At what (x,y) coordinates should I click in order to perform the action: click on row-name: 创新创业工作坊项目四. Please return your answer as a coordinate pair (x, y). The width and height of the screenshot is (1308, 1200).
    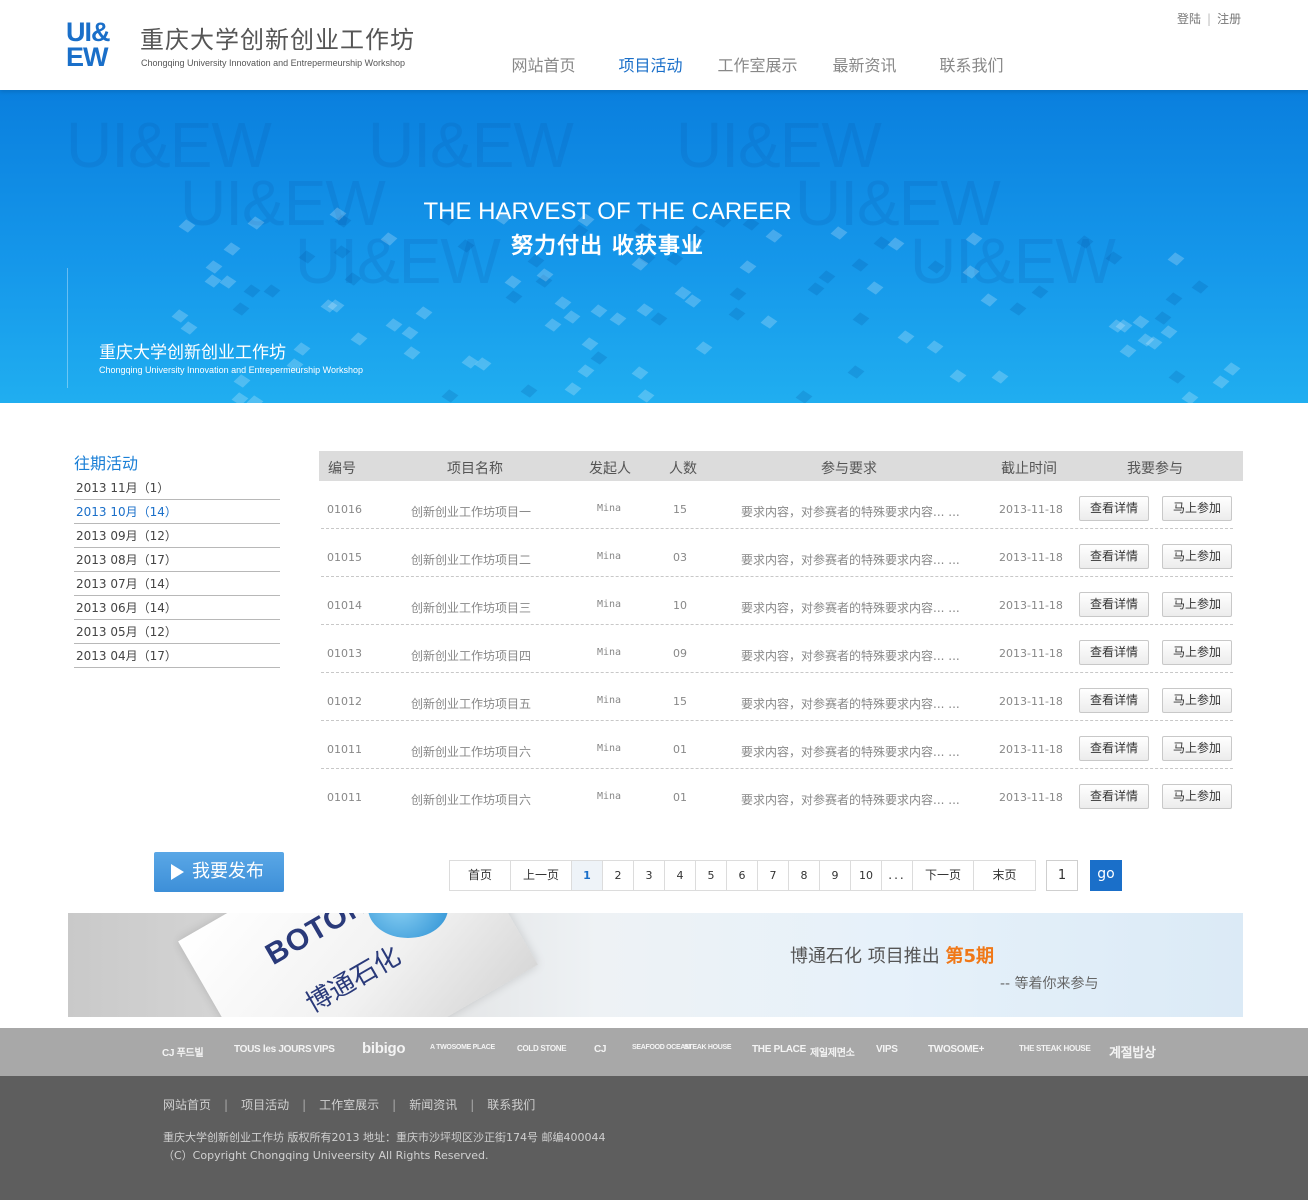
    Looking at the image, I should click on (471, 655).